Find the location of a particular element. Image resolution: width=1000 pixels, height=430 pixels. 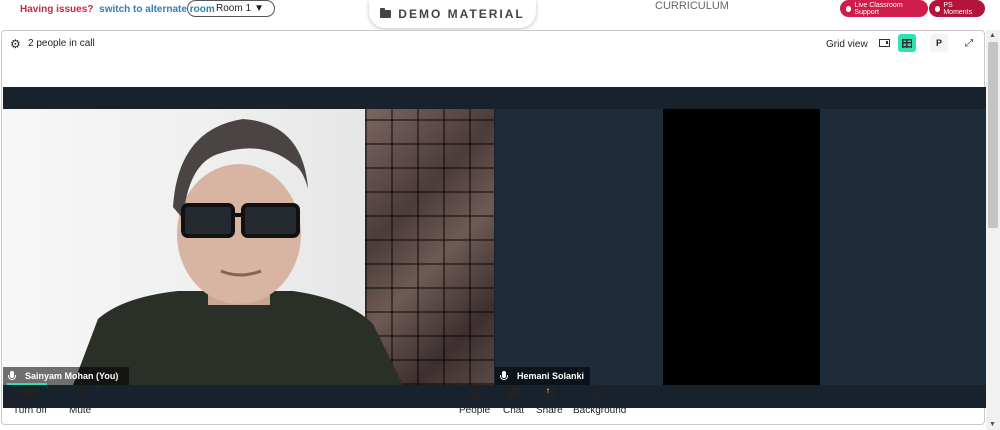

grid-view-button is located at coordinates (907, 43).